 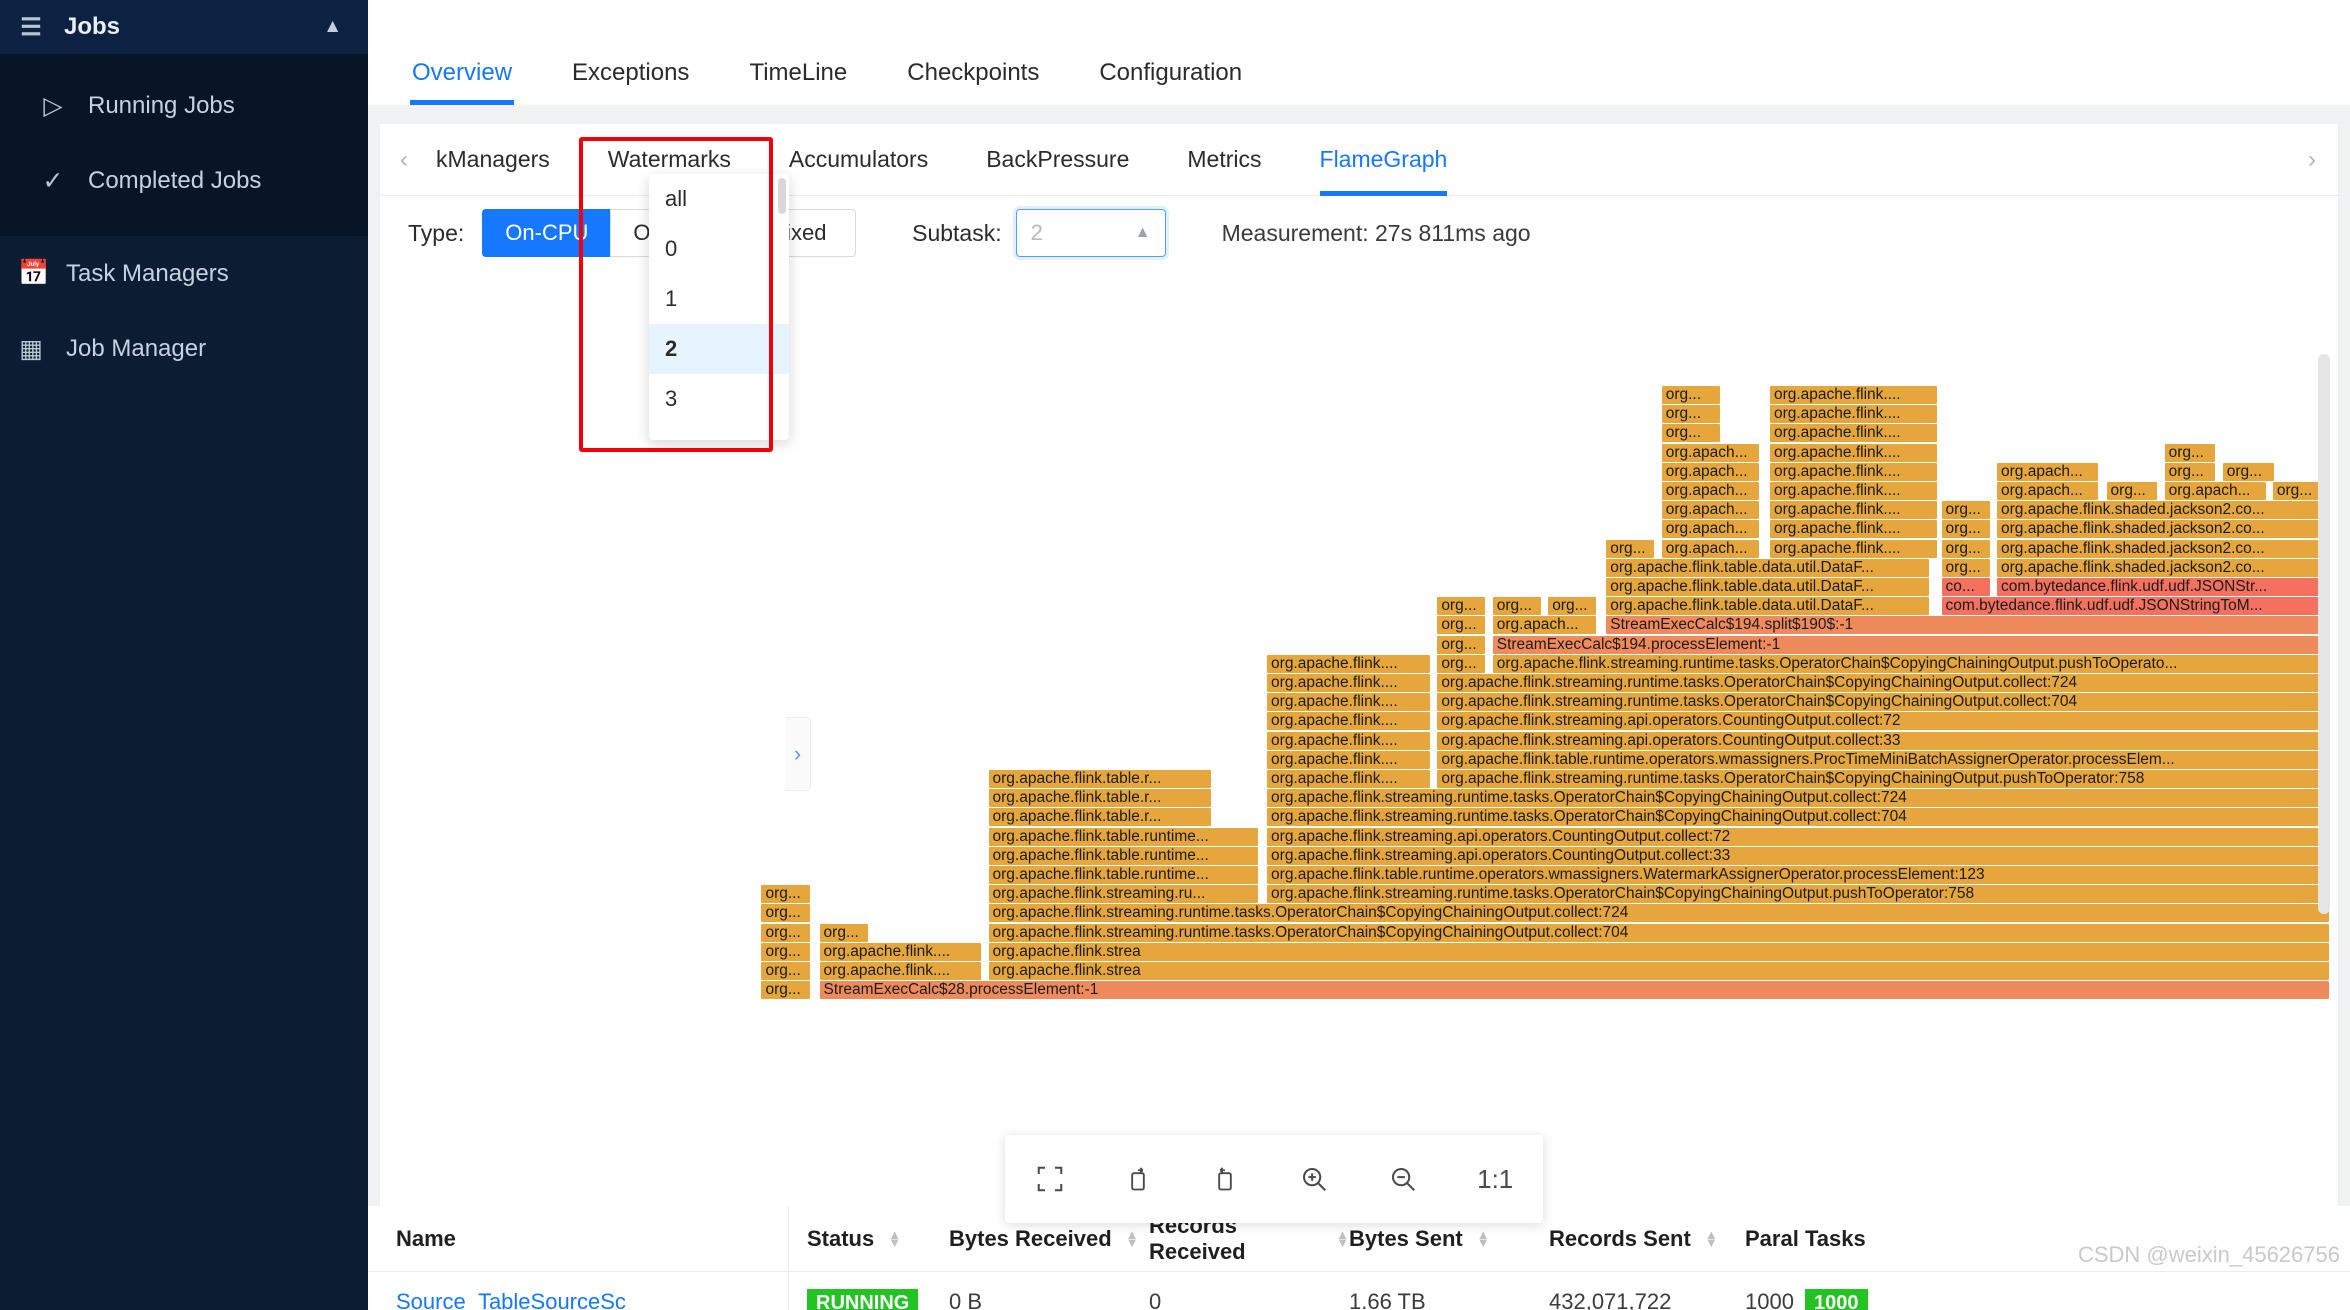 What do you see at coordinates (858, 160) in the screenshot?
I see `subtab-accumulators: Accumulators` at bounding box center [858, 160].